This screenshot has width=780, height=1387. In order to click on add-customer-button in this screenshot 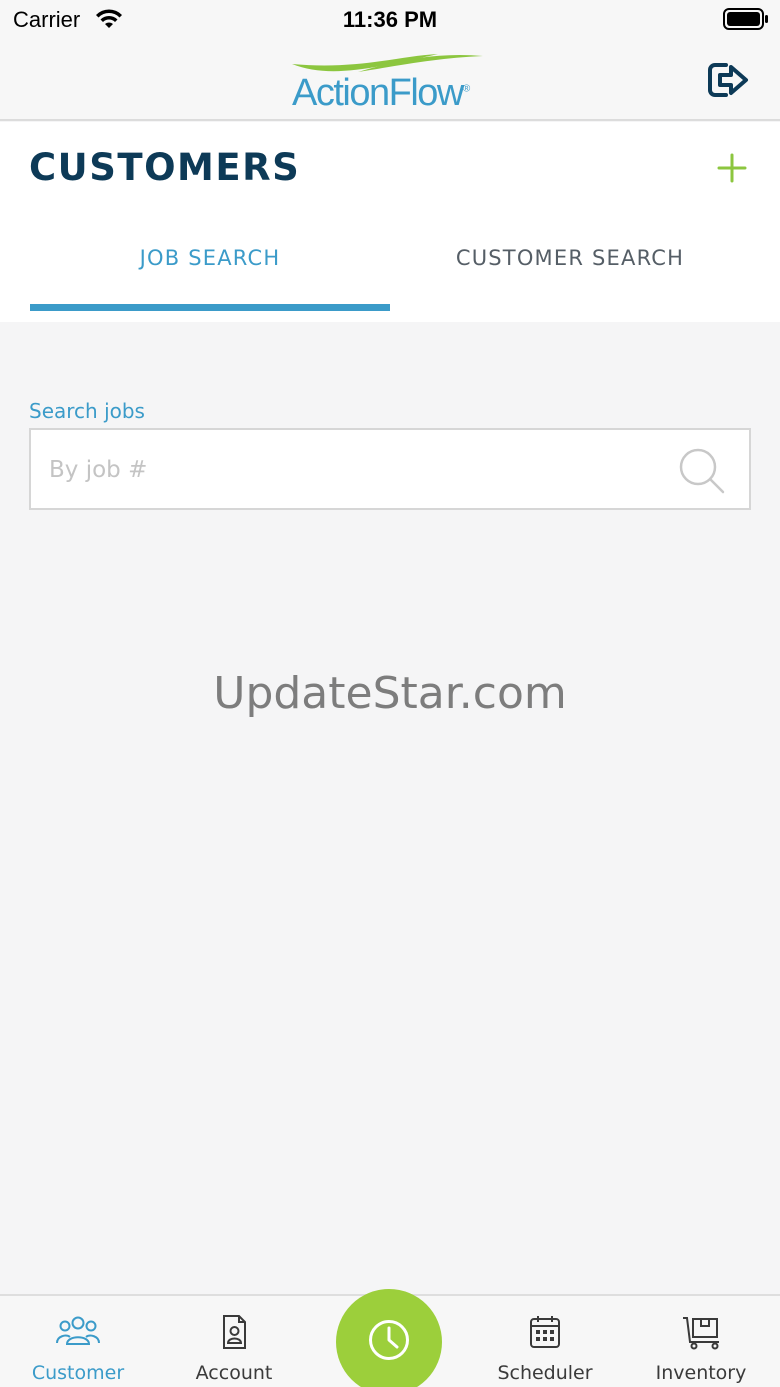, I will do `click(732, 168)`.